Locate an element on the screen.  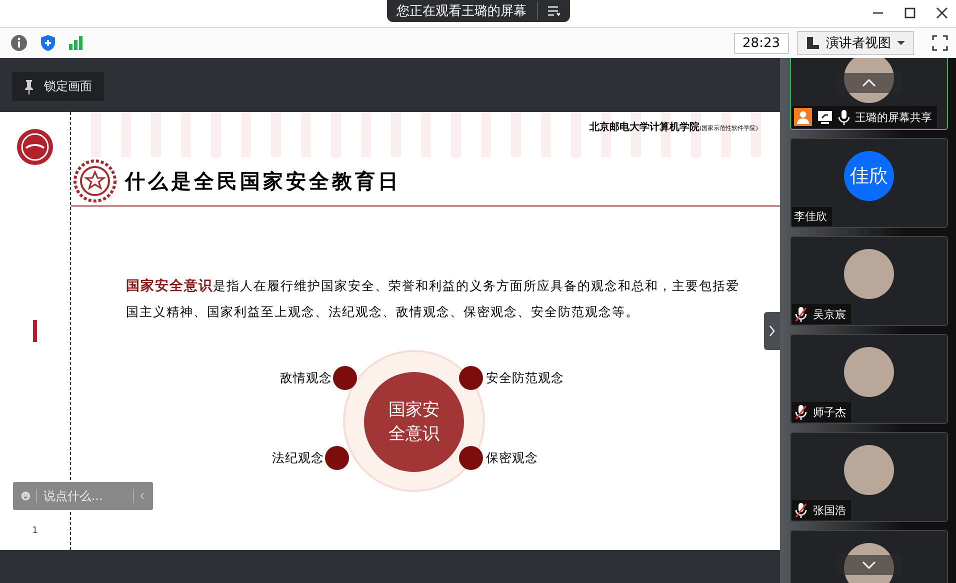
participant-tile: 王璐的屏幕共享 is located at coordinates (869, 94).